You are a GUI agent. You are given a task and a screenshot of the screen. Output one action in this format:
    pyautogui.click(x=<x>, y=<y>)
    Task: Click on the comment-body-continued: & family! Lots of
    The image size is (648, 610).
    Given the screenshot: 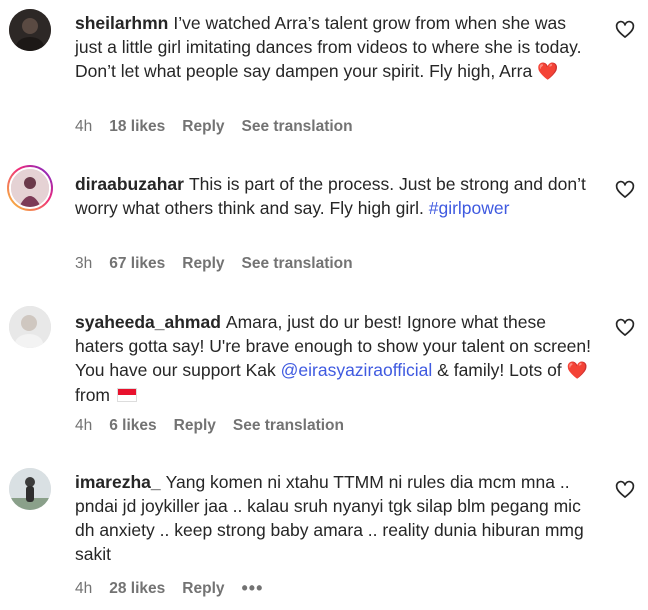 What is the action you would take?
    pyautogui.click(x=499, y=370)
    